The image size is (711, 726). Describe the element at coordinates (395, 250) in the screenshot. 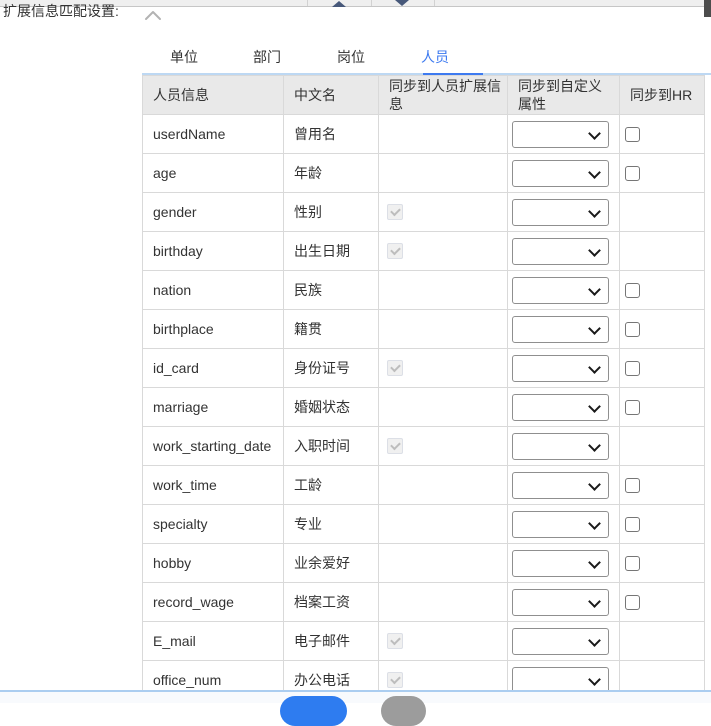

I see `check-icon` at that location.